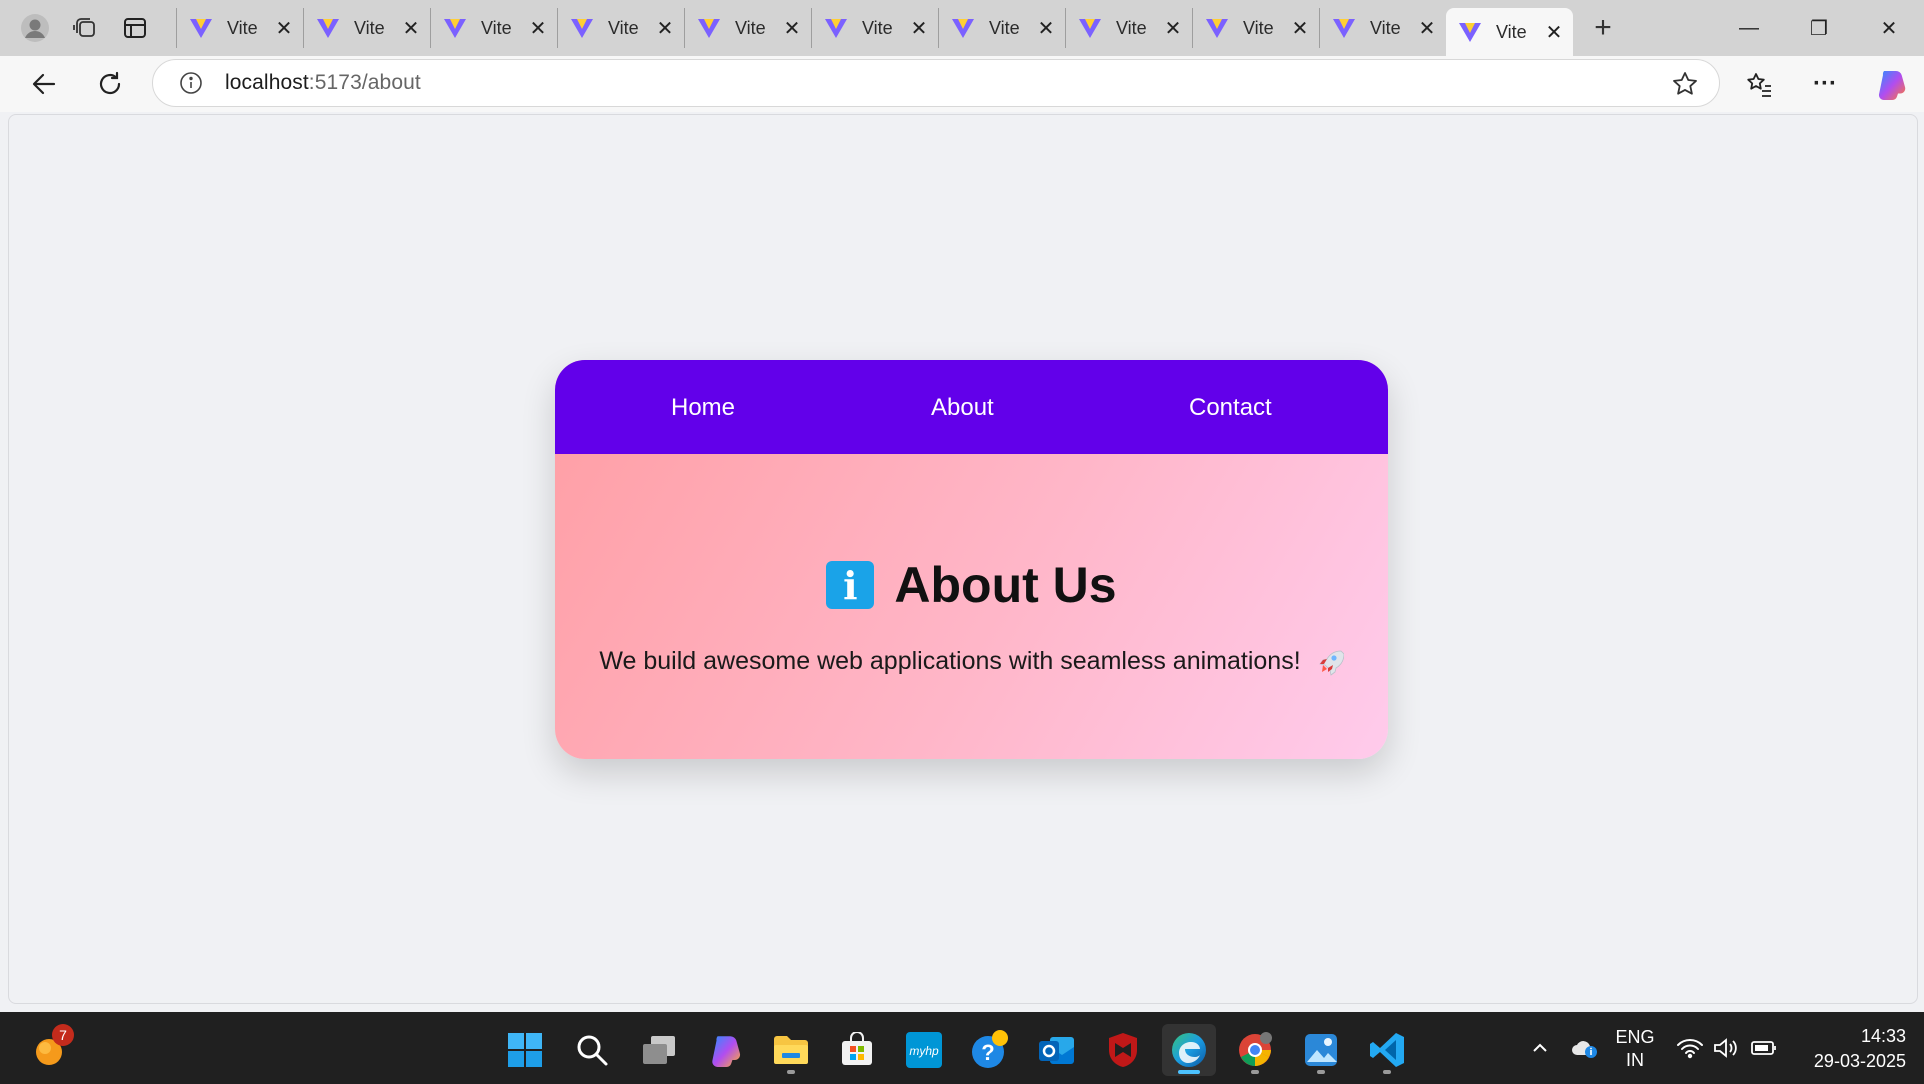 The height and width of the screenshot is (1084, 1924). What do you see at coordinates (1891, 84) in the screenshot?
I see `copilot-button` at bounding box center [1891, 84].